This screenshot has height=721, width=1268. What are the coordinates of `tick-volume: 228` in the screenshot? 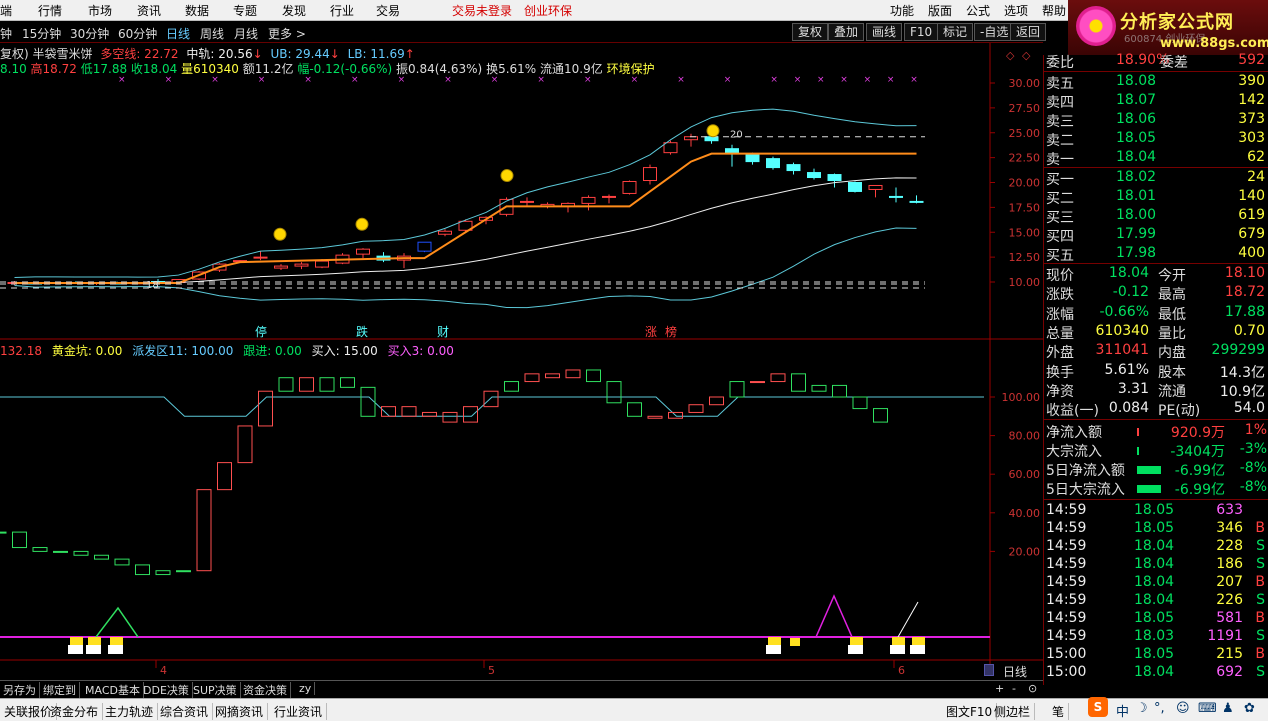 It's located at (1229, 546).